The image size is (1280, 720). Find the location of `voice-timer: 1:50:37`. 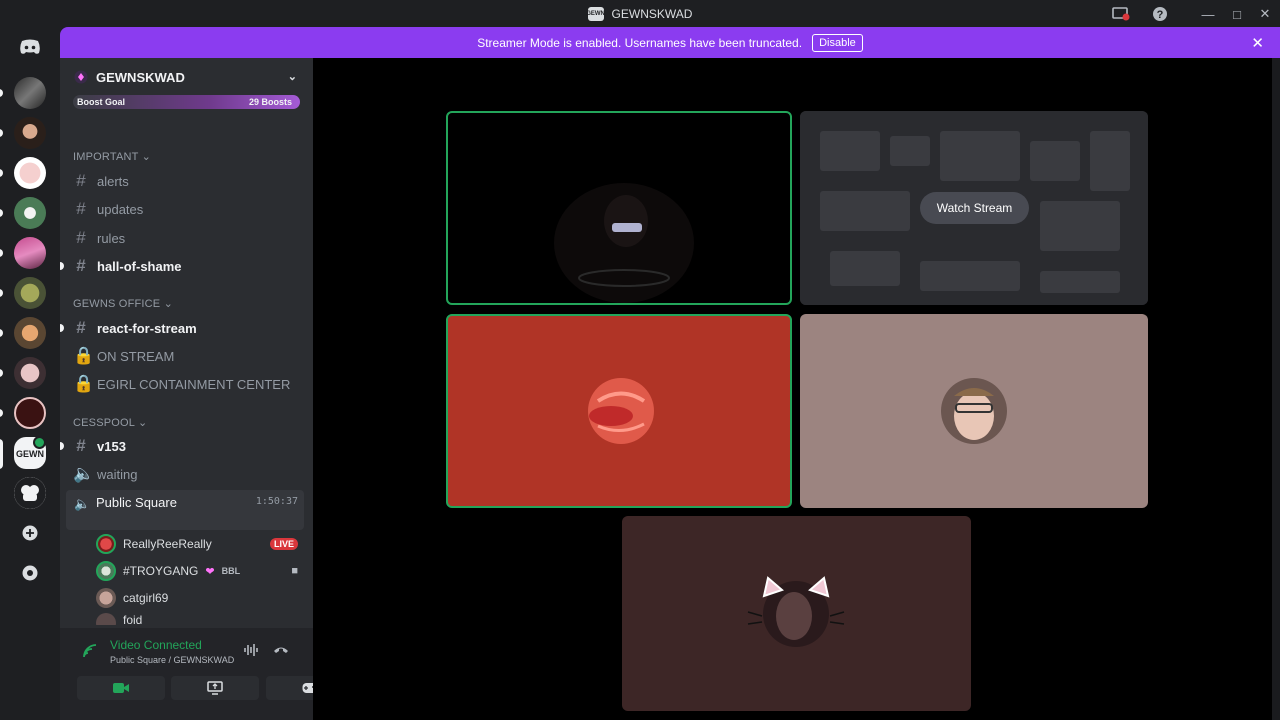

voice-timer: 1:50:37 is located at coordinates (276, 501).